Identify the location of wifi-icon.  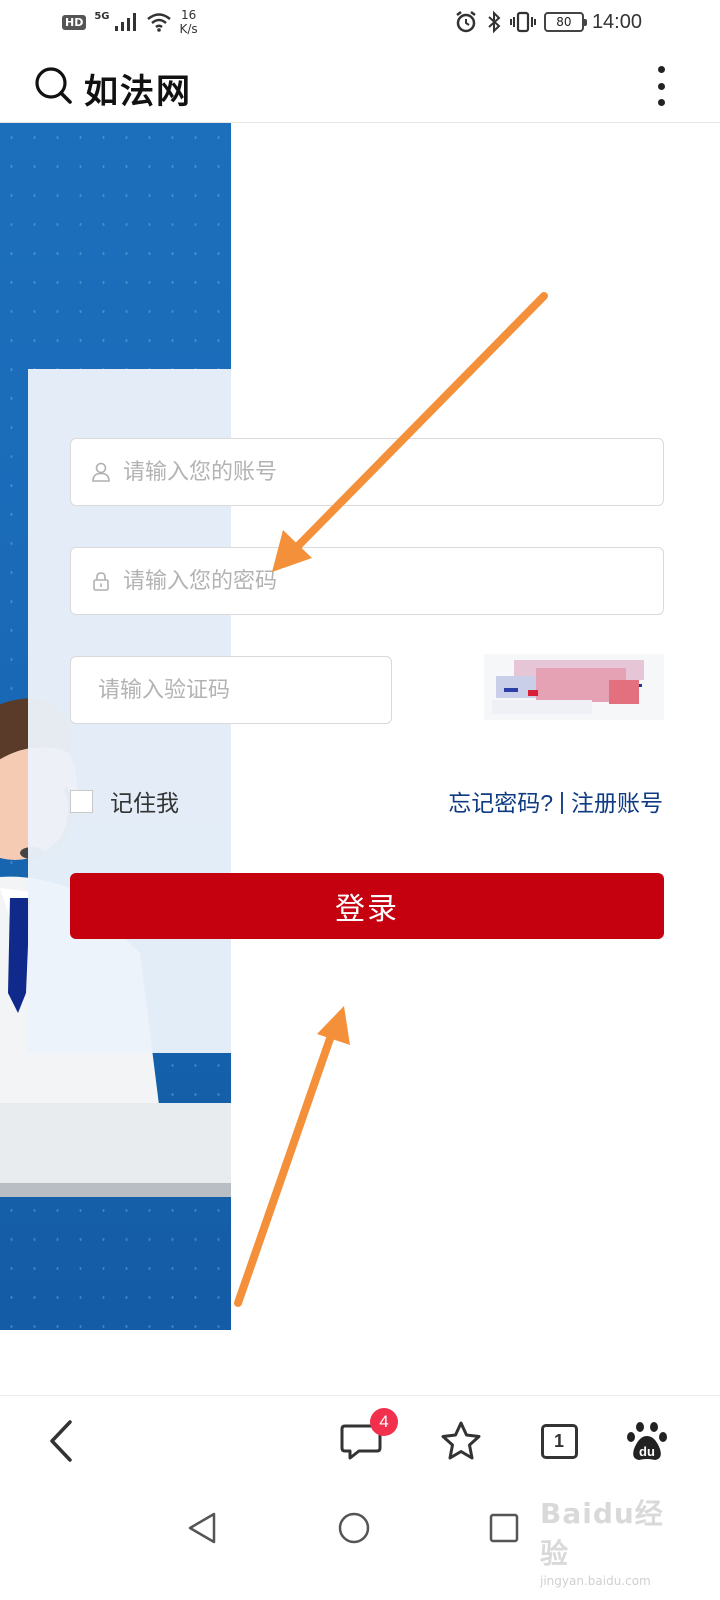
(158, 22).